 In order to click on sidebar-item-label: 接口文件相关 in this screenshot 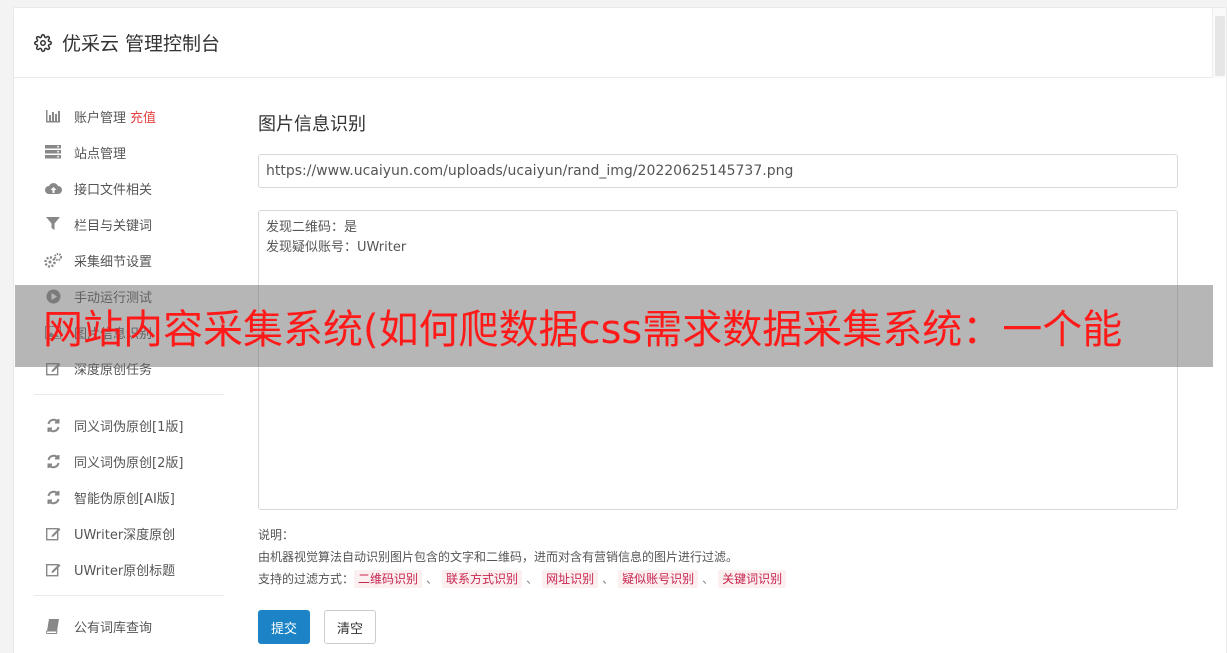, I will do `click(113, 190)`.